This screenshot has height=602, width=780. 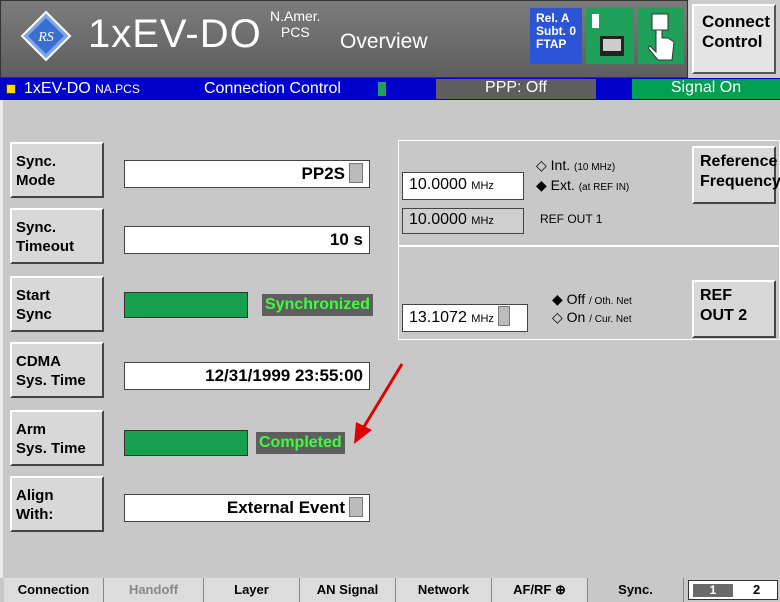 I want to click on band-label: N.Amer. PCS, so click(x=295, y=24).